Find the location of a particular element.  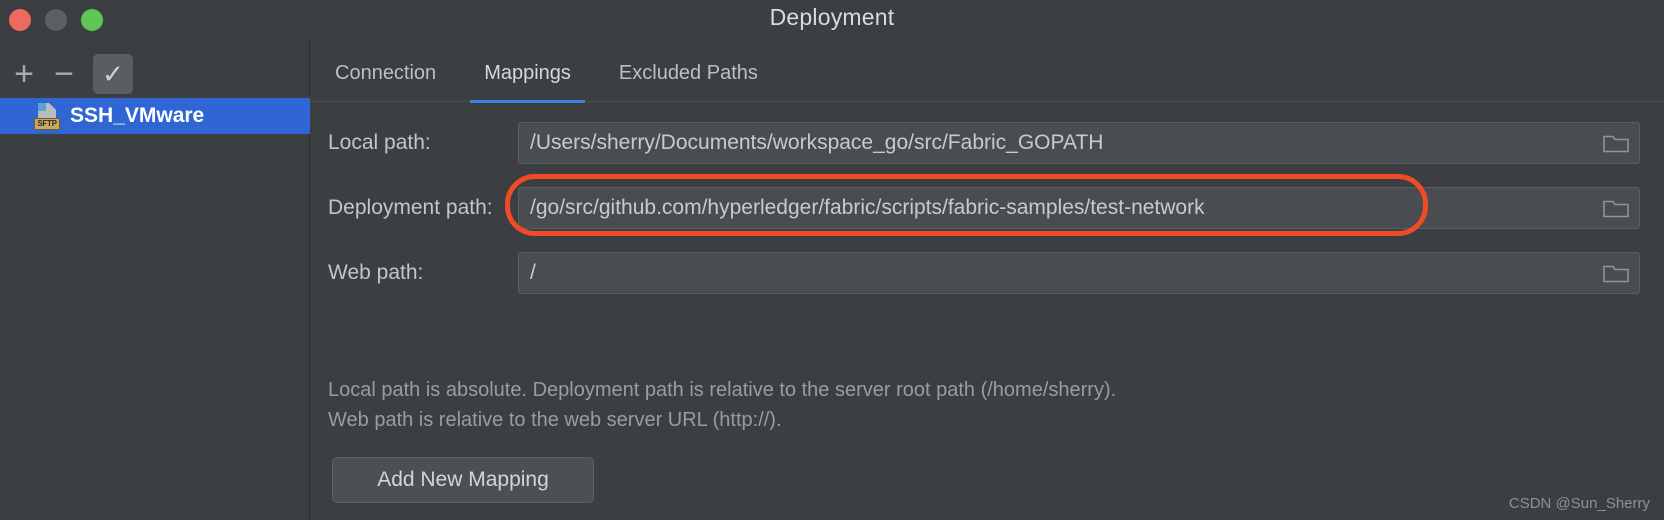

sftp-server-icon: SFTP is located at coordinates (47, 116).